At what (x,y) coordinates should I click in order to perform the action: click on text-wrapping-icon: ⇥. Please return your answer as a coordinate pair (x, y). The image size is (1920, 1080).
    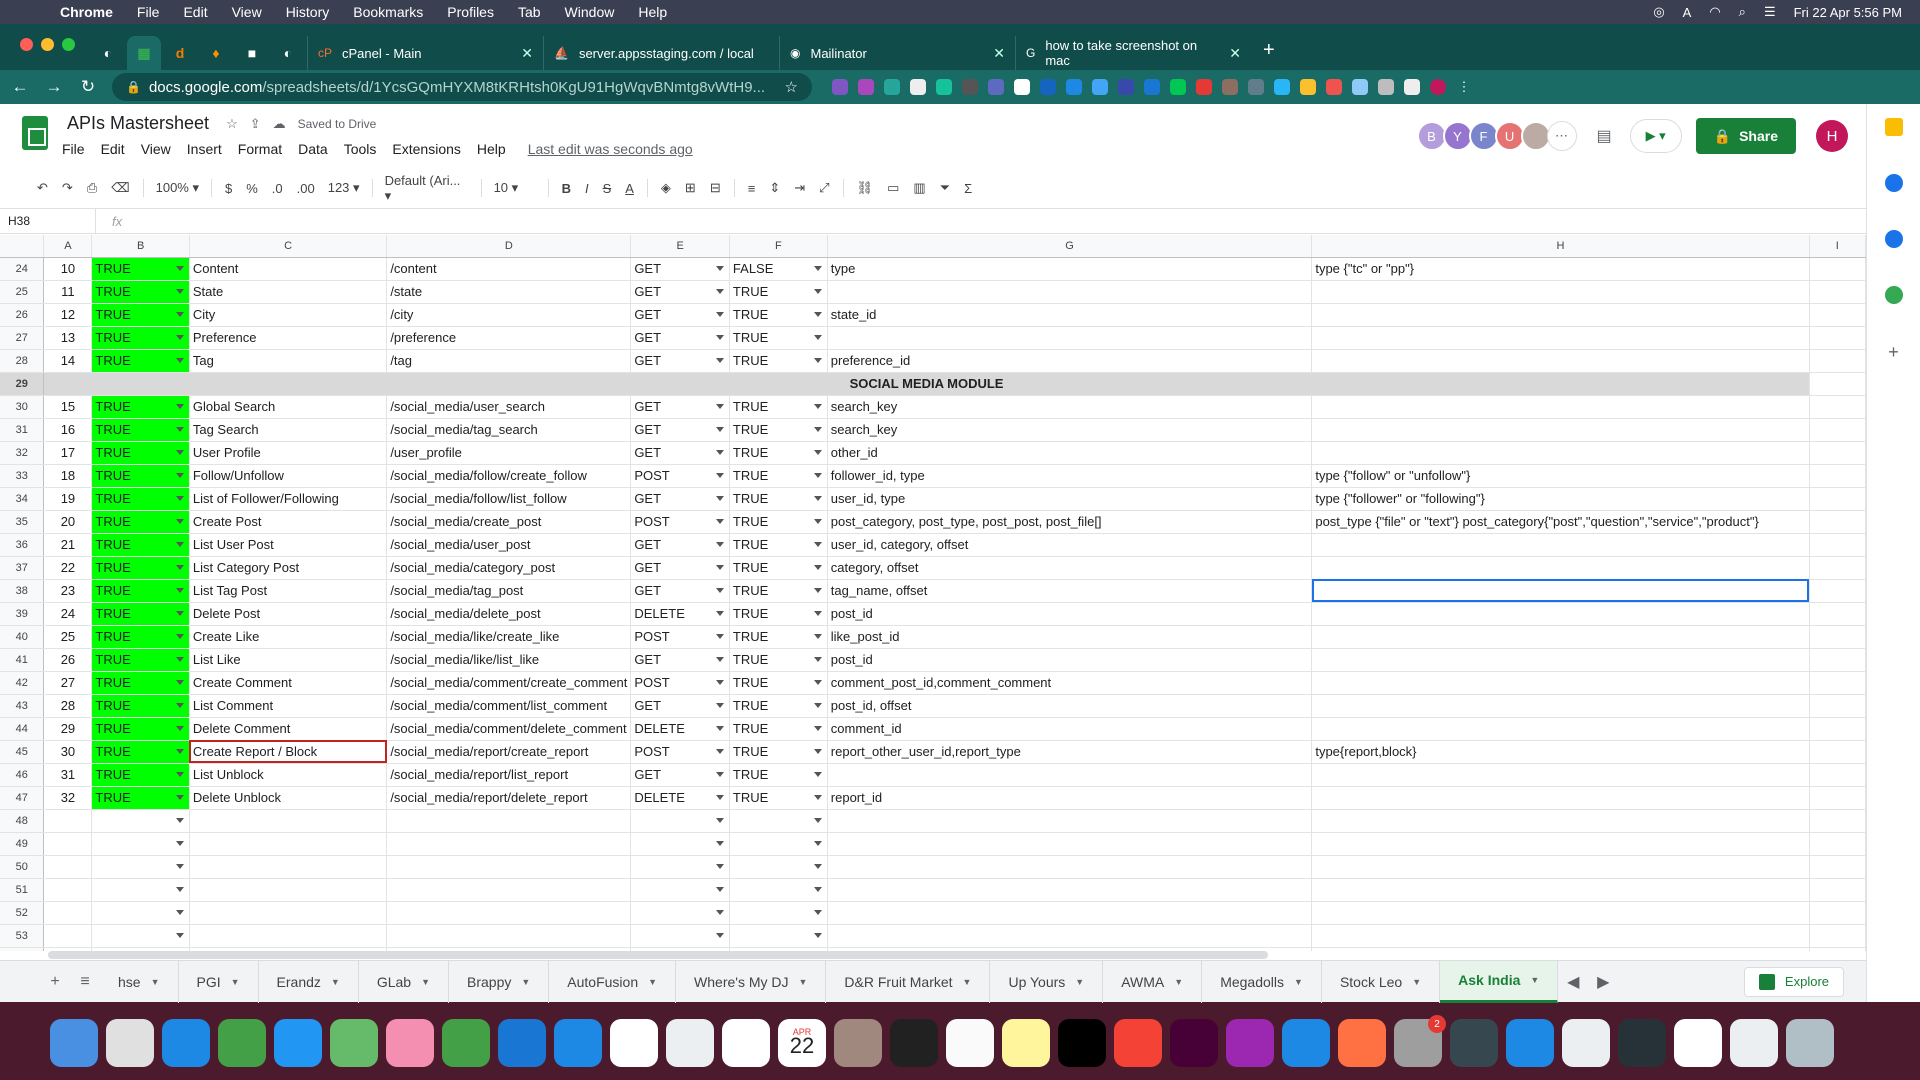
    Looking at the image, I should click on (799, 188).